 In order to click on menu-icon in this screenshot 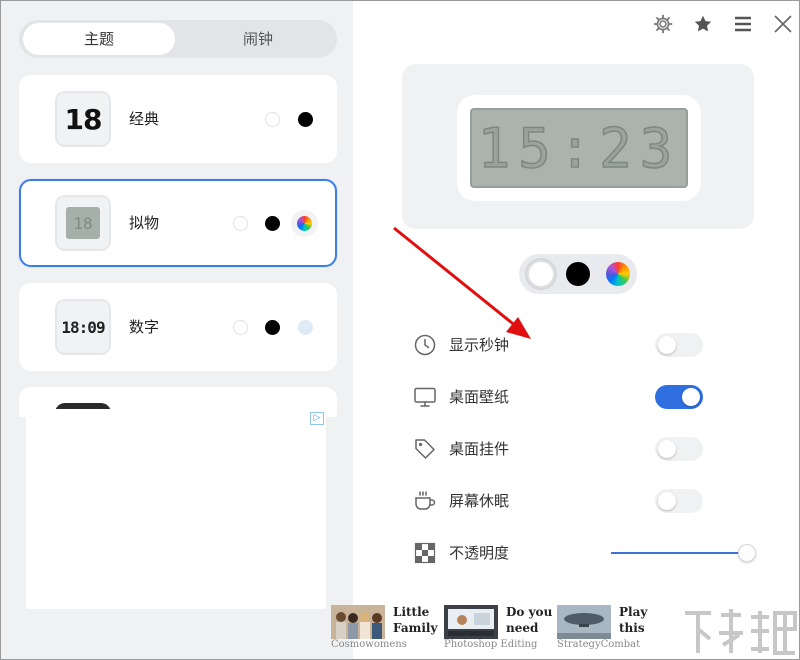, I will do `click(743, 24)`.